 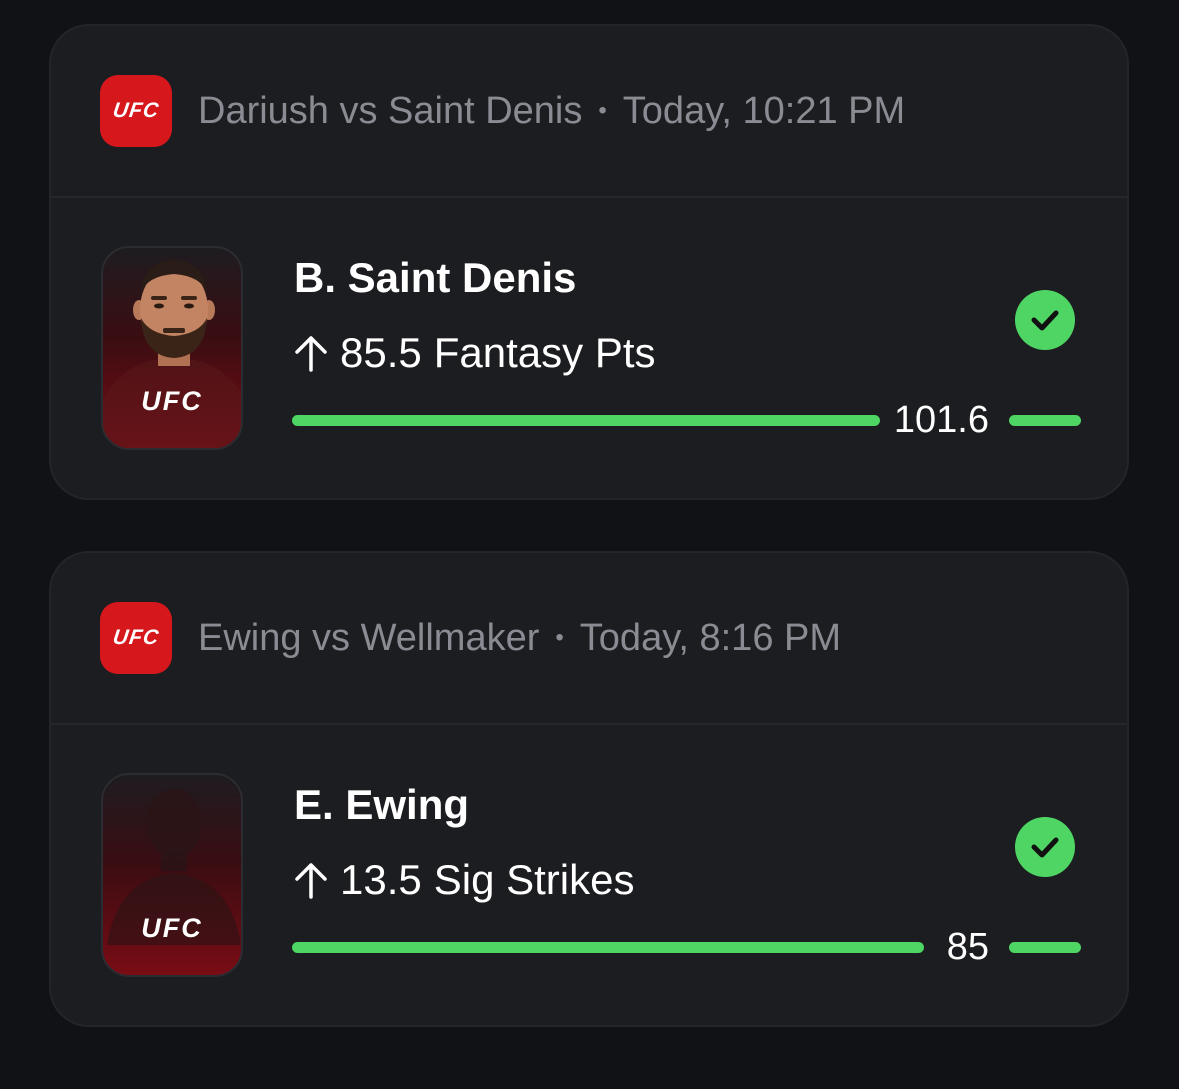 I want to click on event-time: Today, 10:21 PM, so click(x=764, y=110).